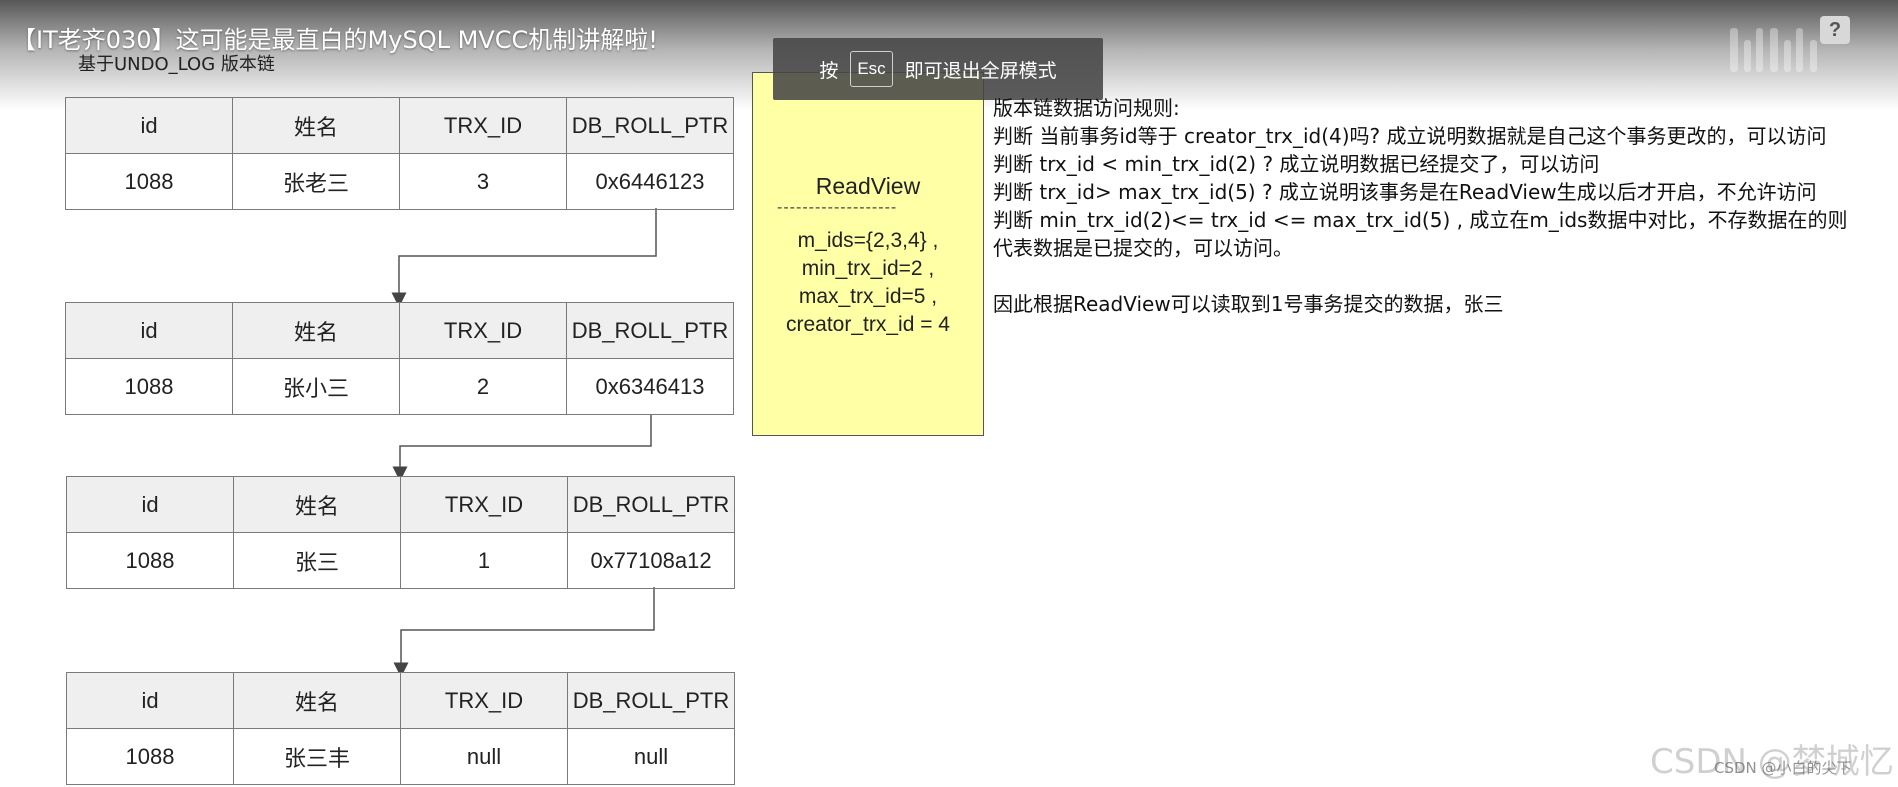 The width and height of the screenshot is (1898, 787). Describe the element at coordinates (650, 181) in the screenshot. I see `cell-db-roll-ptr: 0x6446123` at that location.